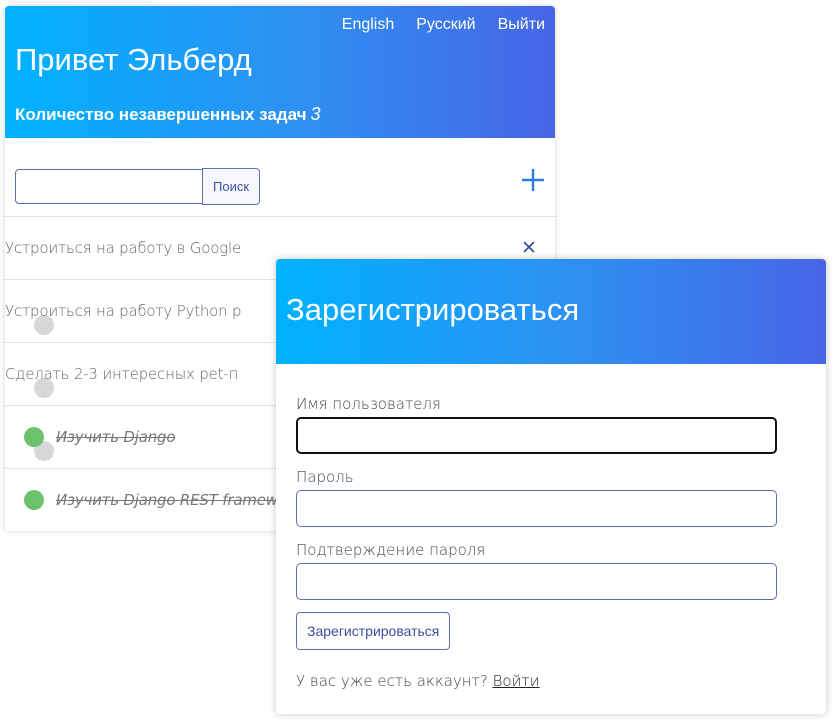 Image resolution: width=839 pixels, height=726 pixels. What do you see at coordinates (521, 25) in the screenshot?
I see `logout-link: Выйти` at bounding box center [521, 25].